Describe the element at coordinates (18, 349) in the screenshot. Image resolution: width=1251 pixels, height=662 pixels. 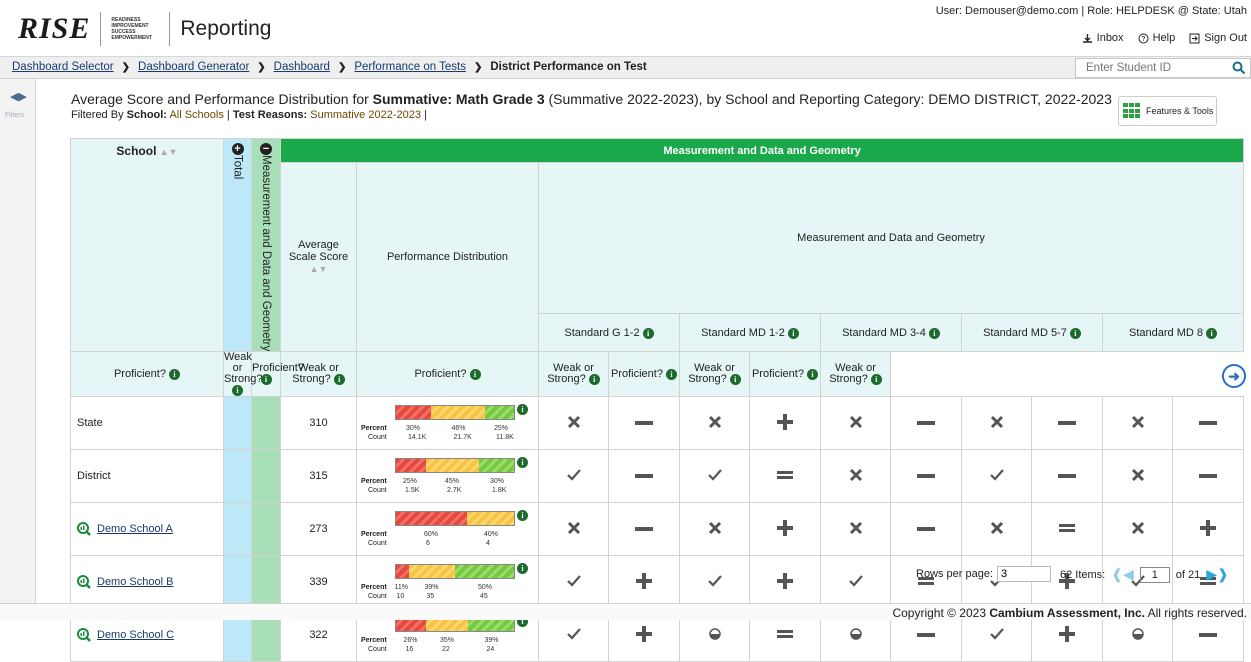
I see `filters-sidebar: ◀▶ Filters` at that location.